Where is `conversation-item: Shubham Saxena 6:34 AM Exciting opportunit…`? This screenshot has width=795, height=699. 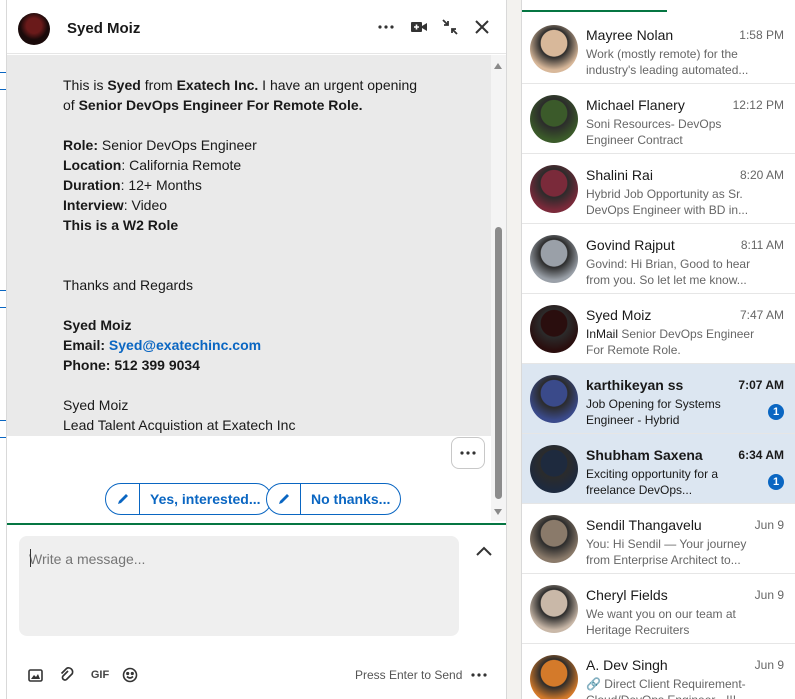
conversation-item: Shubham Saxena 6:34 AM Exciting opportunit… is located at coordinates (658, 469).